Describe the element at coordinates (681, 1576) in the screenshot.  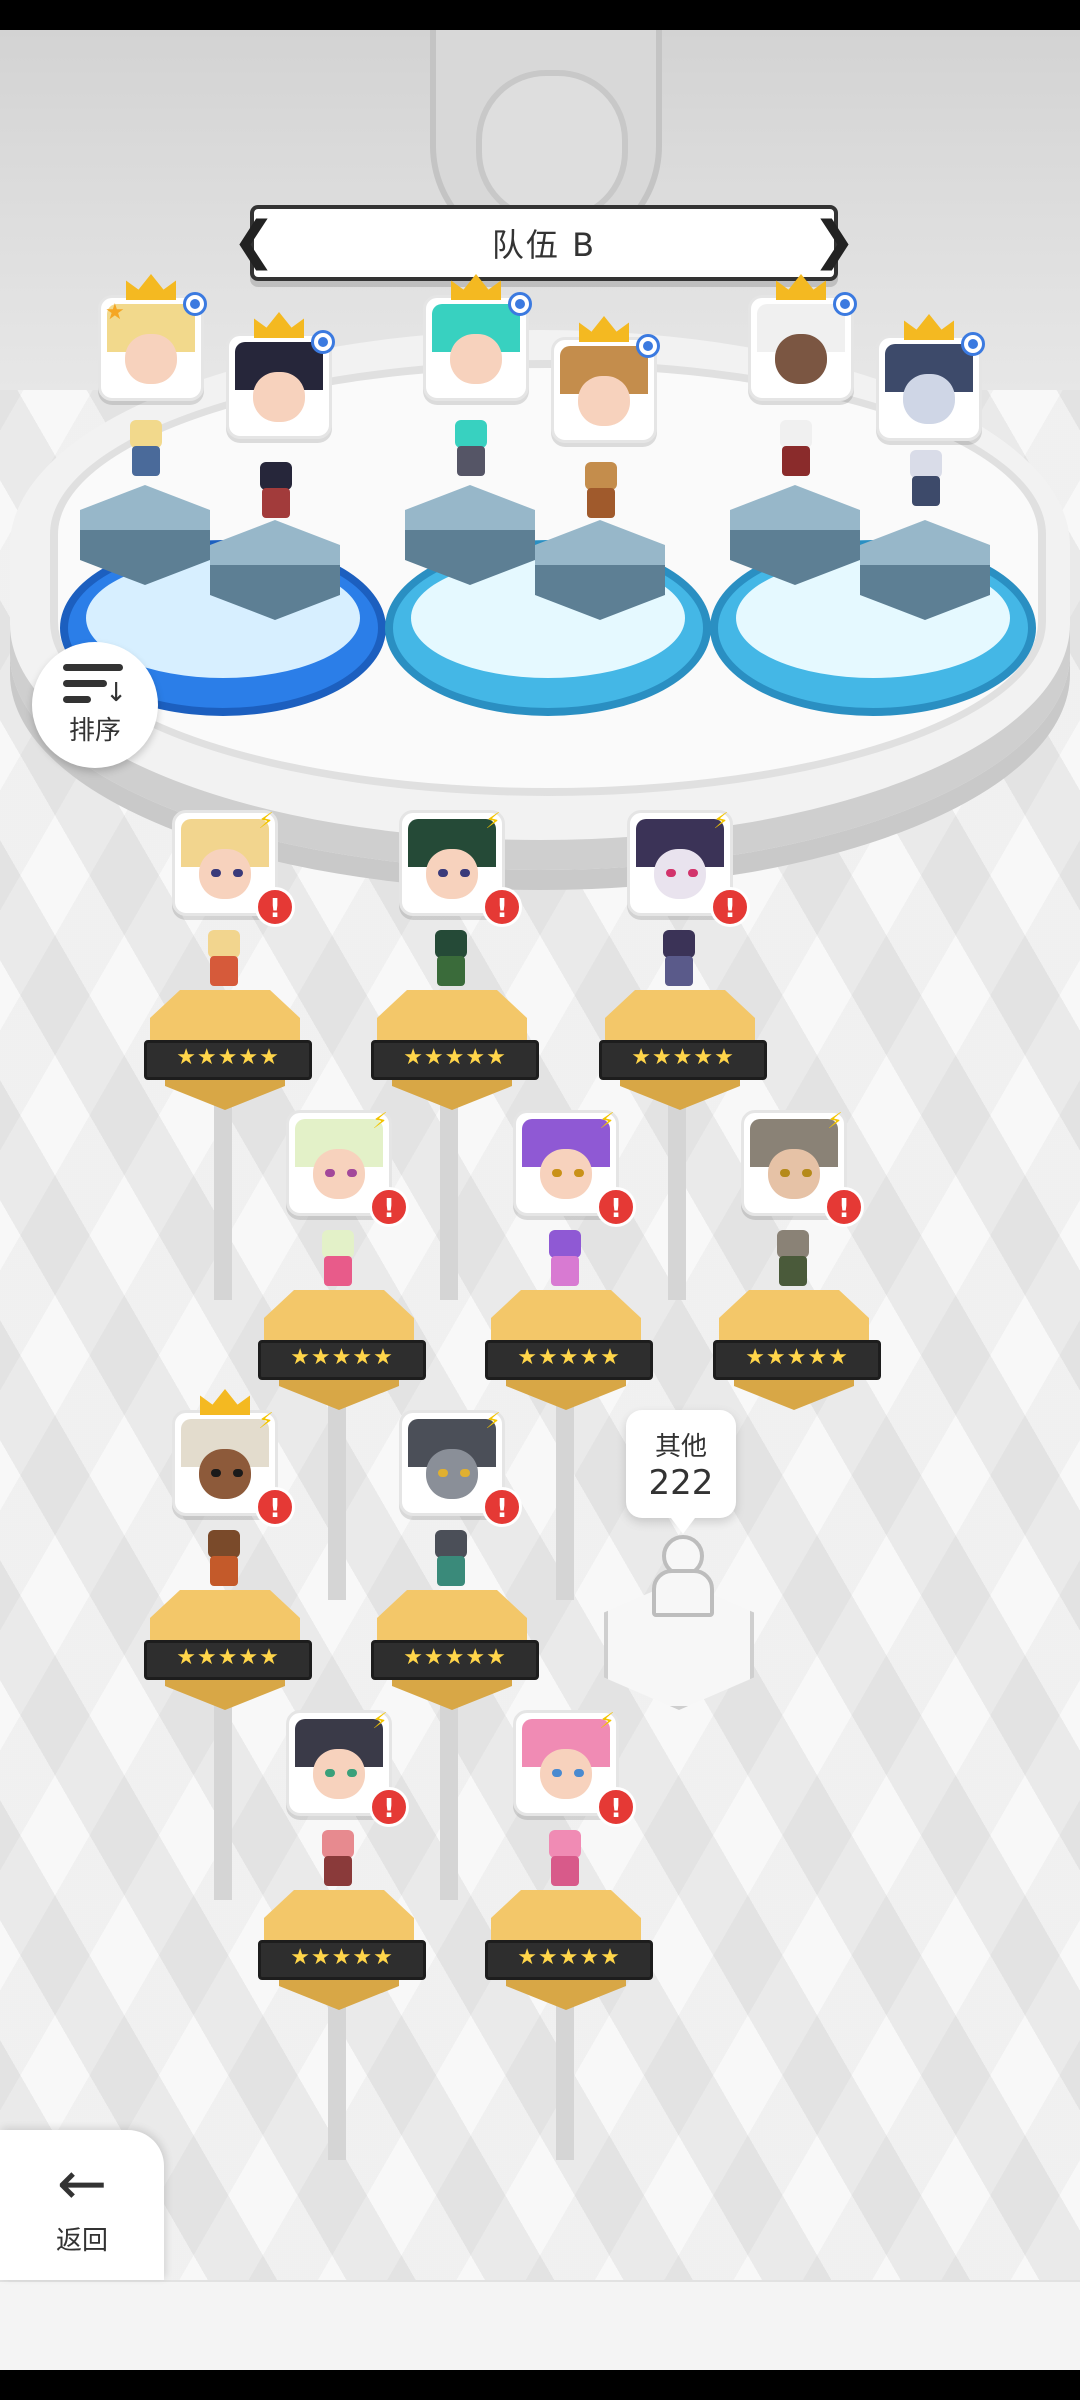
I see `placeholder-hero-icon` at that location.